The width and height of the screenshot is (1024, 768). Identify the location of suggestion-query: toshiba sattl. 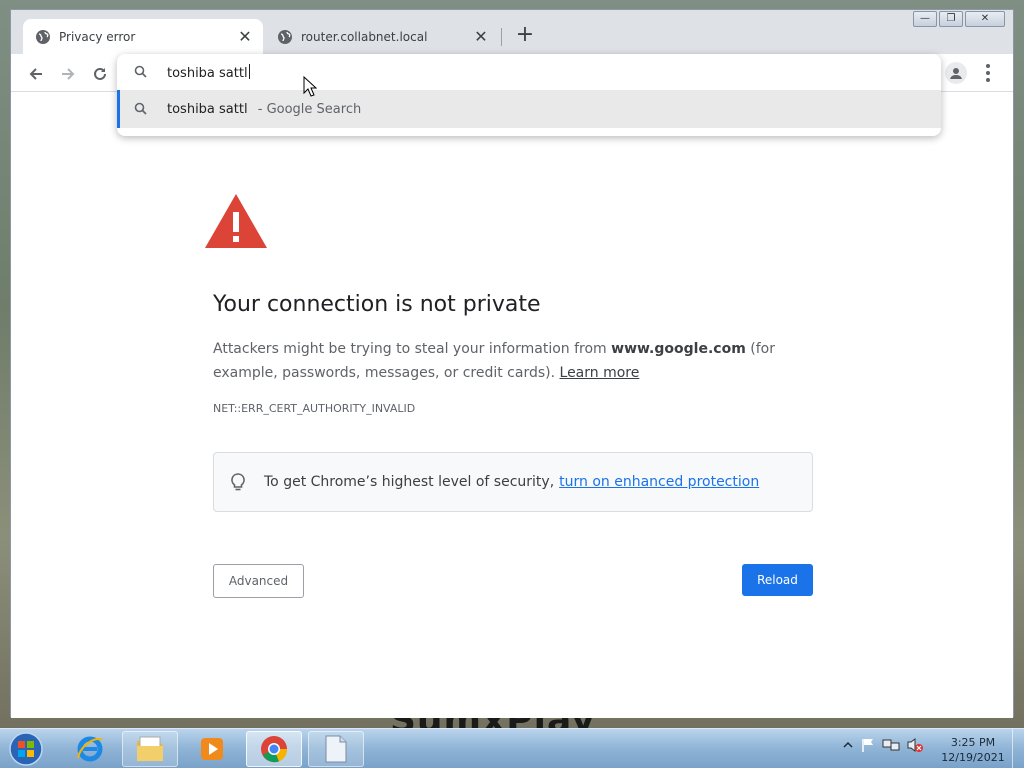
(207, 109).